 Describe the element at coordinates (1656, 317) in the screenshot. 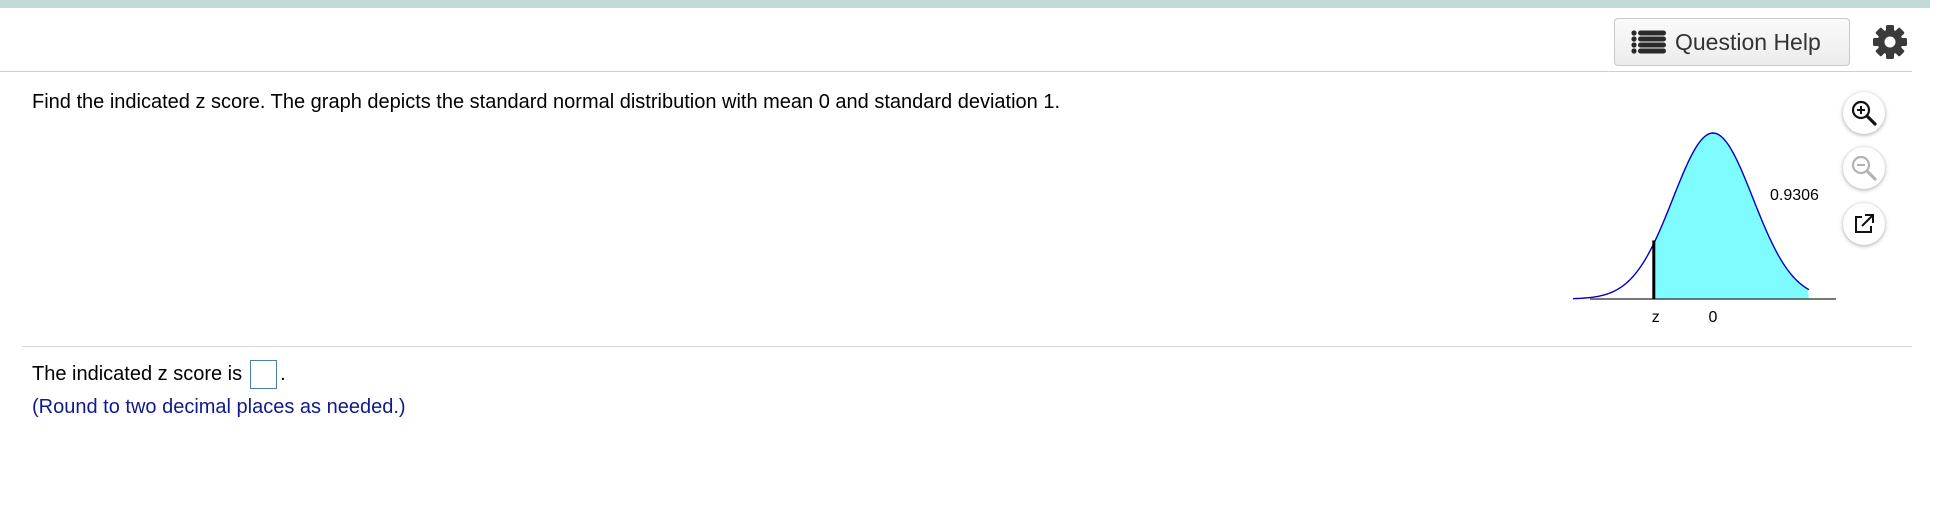

I see `z-label: z` at that location.